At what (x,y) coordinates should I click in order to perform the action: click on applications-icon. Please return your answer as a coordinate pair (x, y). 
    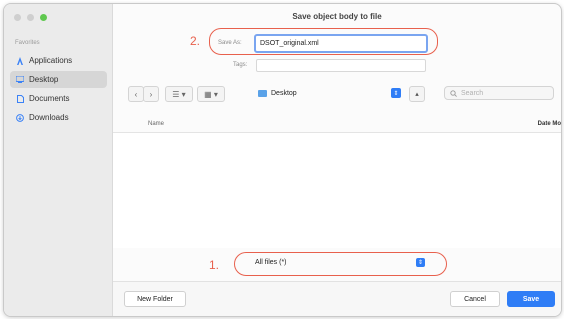
    Looking at the image, I should click on (20, 60).